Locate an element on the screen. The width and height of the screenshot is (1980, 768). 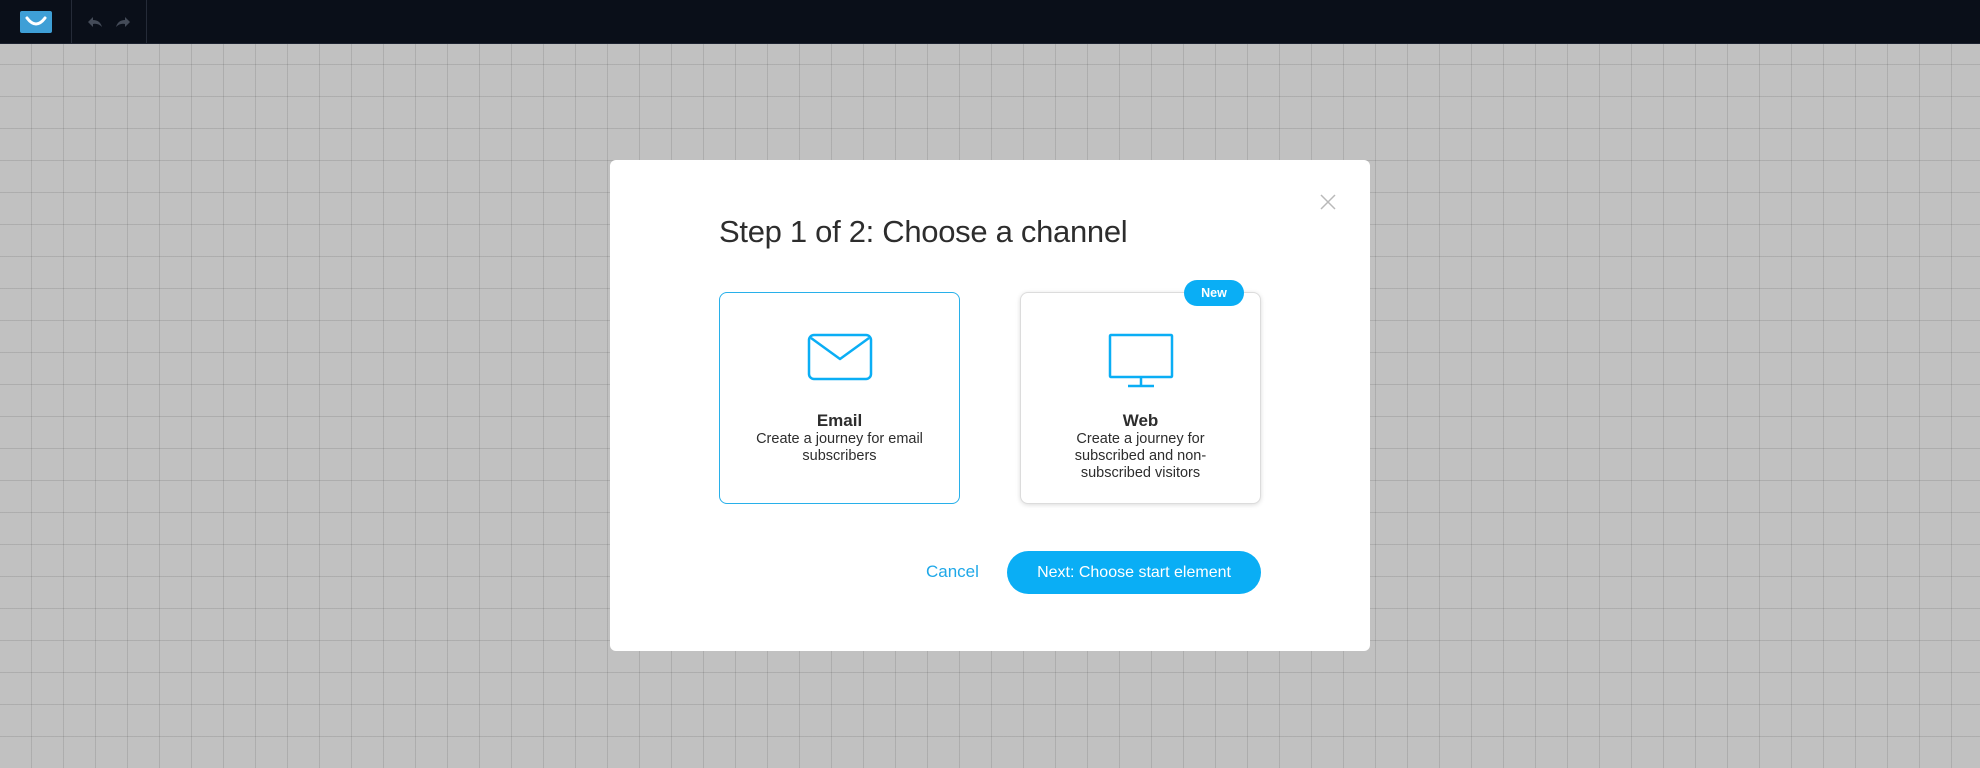
card-title: Email is located at coordinates (839, 420).